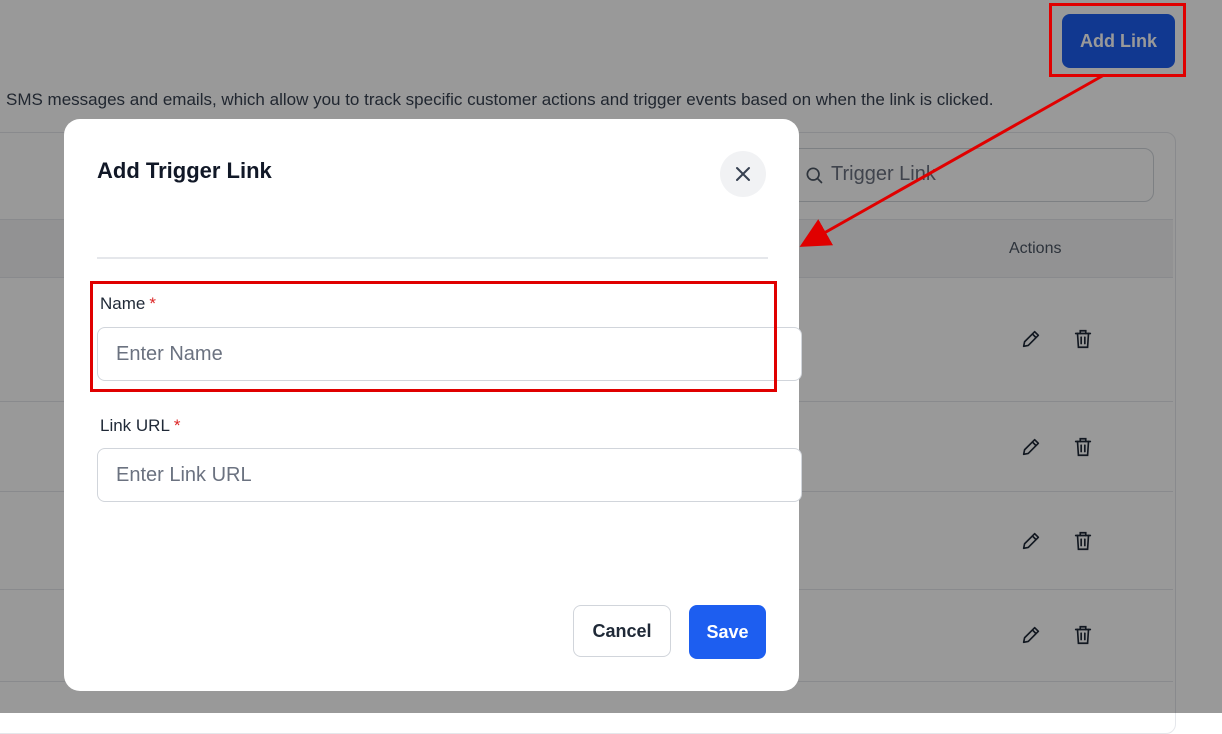  Describe the element at coordinates (140, 425) in the screenshot. I see `link-url-label: Link URL *` at that location.